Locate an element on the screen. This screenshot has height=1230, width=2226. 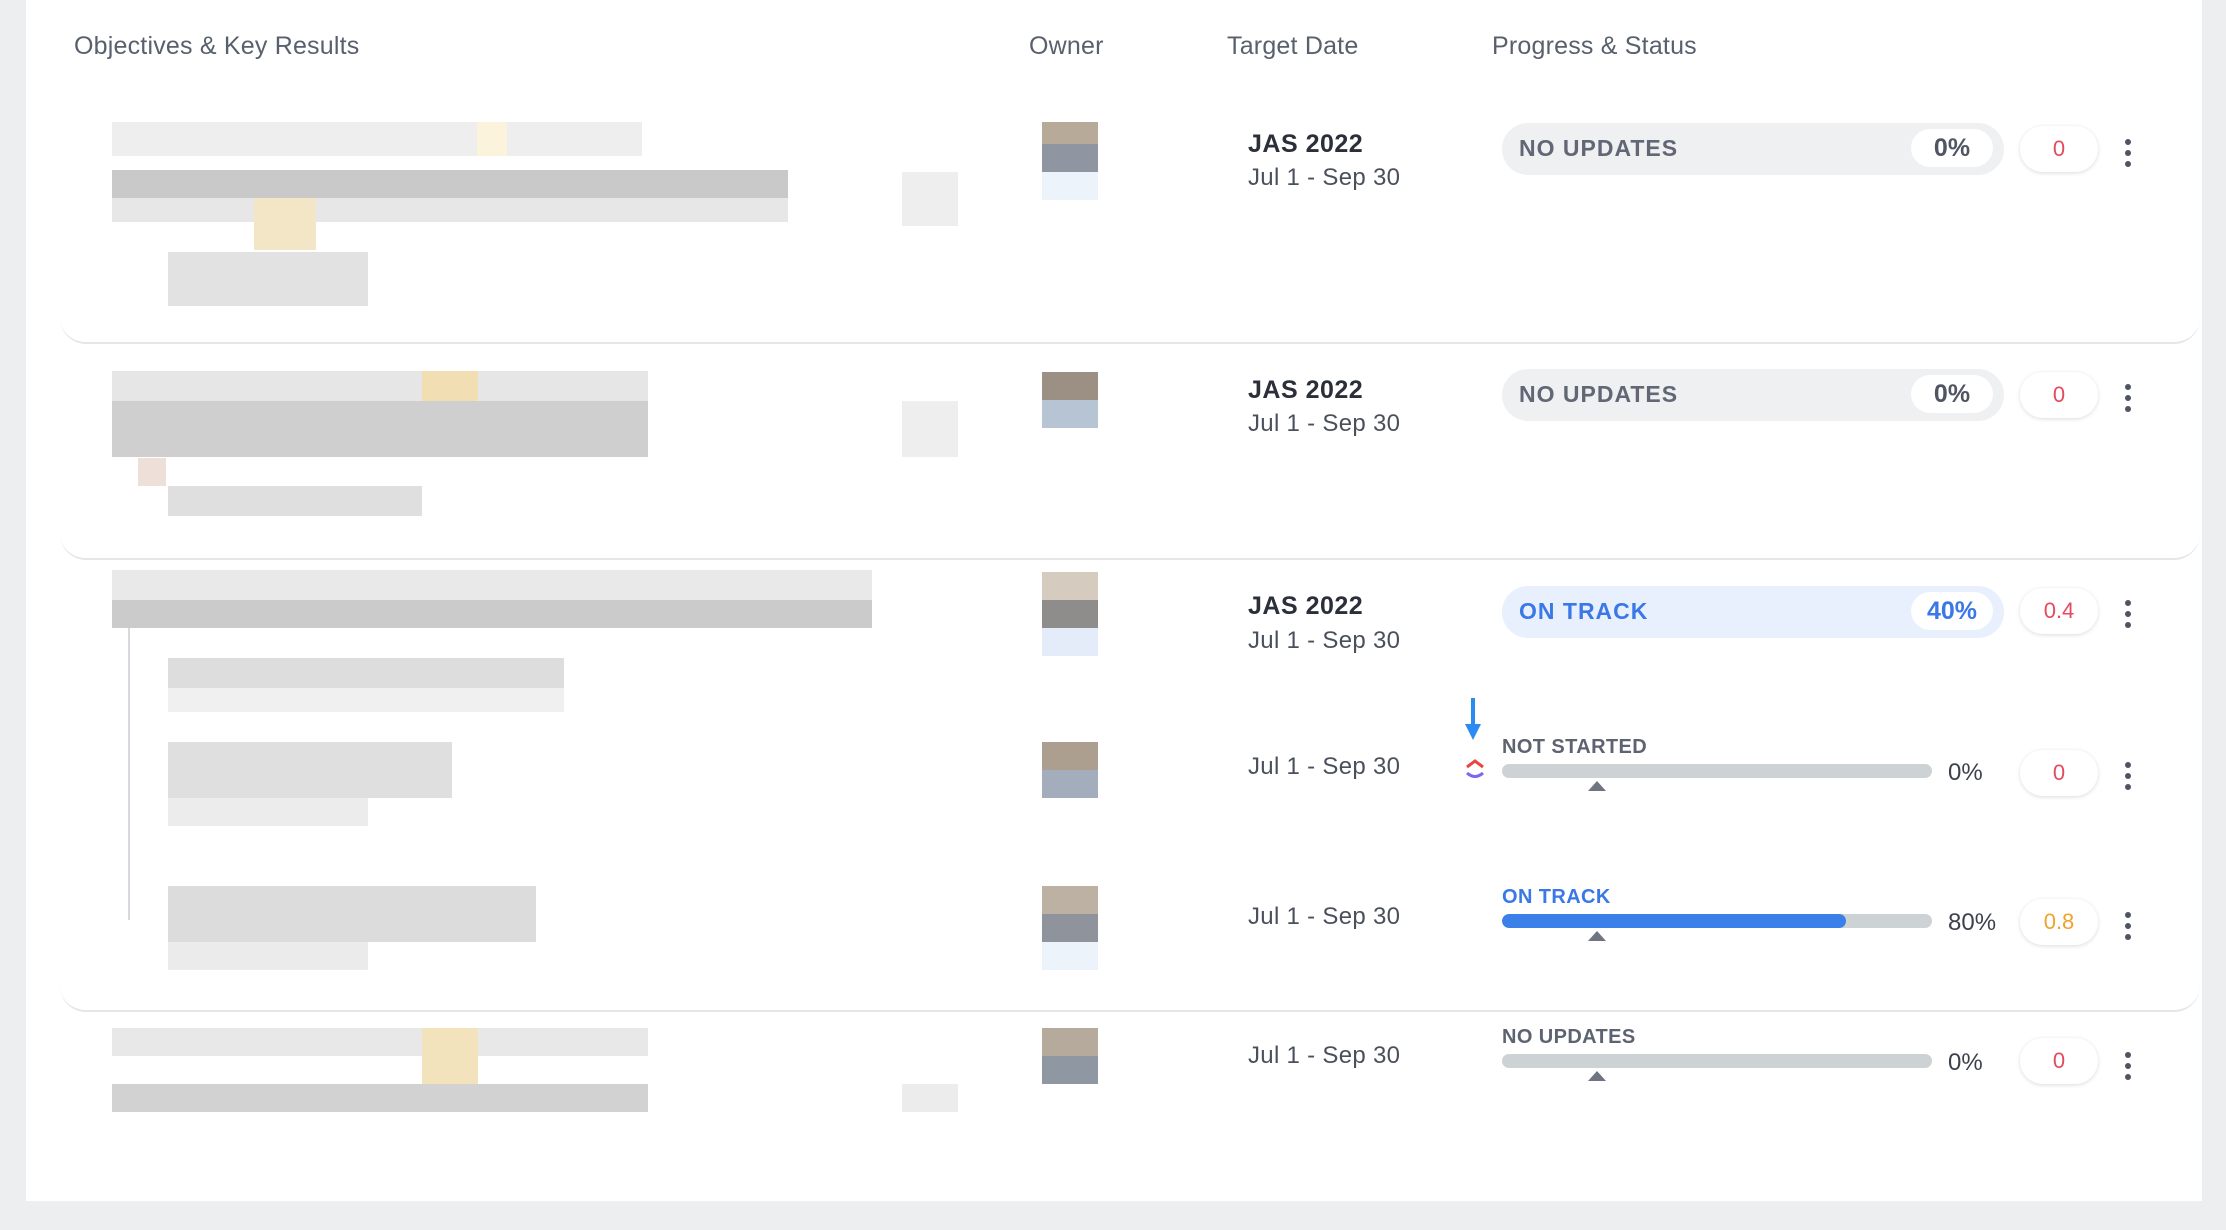
score-badge: 0.4 is located at coordinates (2059, 611).